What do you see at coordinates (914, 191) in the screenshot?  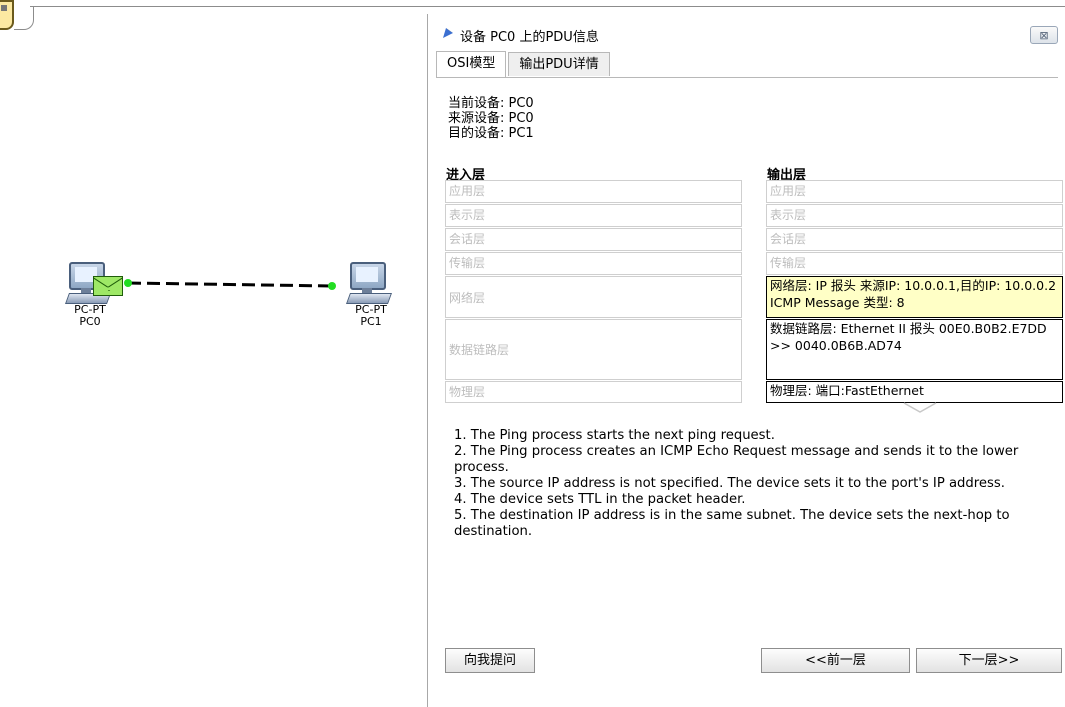 I see `out-layer-application: 应用层` at bounding box center [914, 191].